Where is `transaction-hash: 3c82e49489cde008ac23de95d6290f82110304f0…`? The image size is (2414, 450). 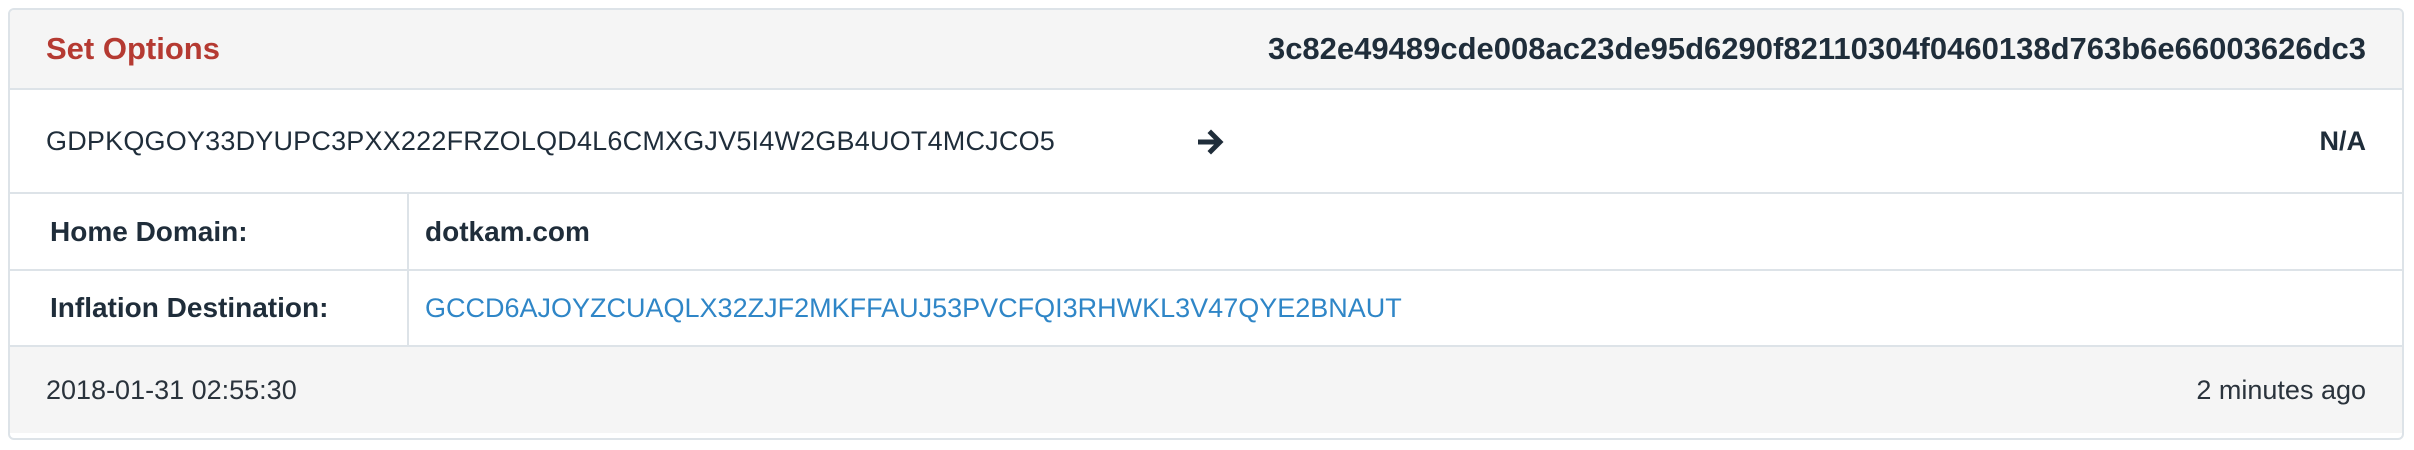 transaction-hash: 3c82e49489cde008ac23de95d6290f82110304f0… is located at coordinates (1817, 49).